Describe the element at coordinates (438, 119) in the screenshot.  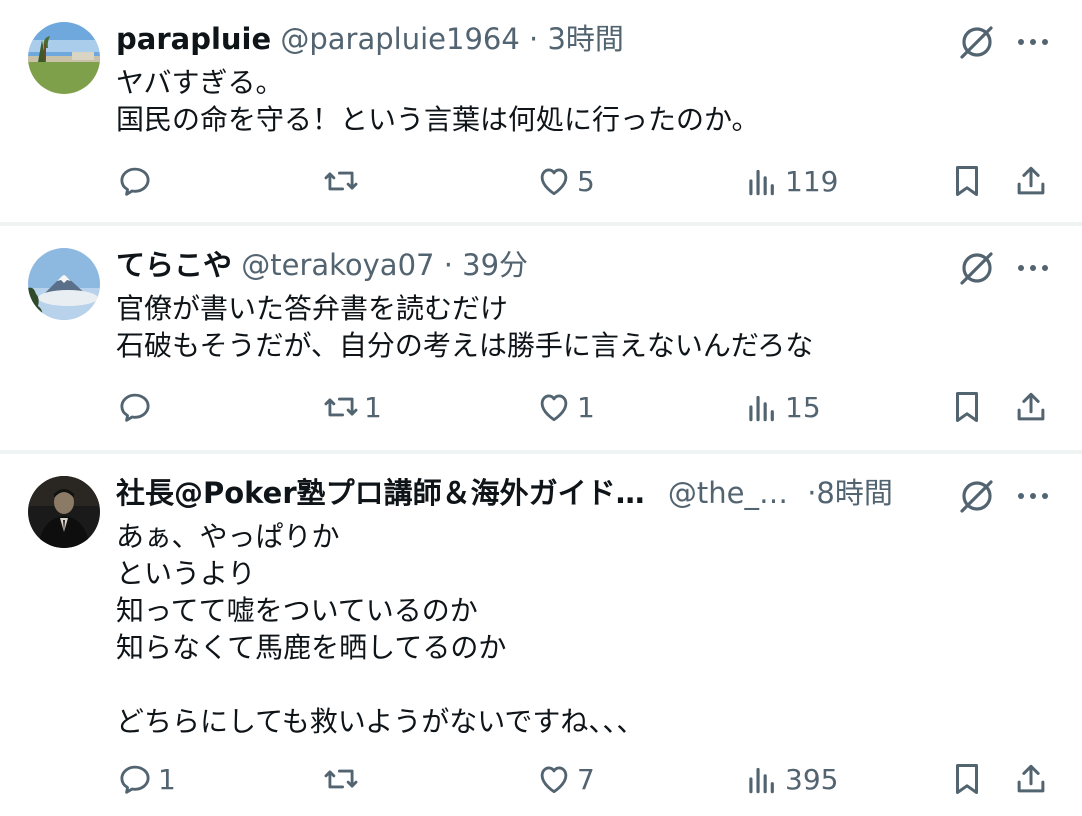
I see `tweet-line: 国民の命を守る！という言葉は何処に行ったのか。` at that location.